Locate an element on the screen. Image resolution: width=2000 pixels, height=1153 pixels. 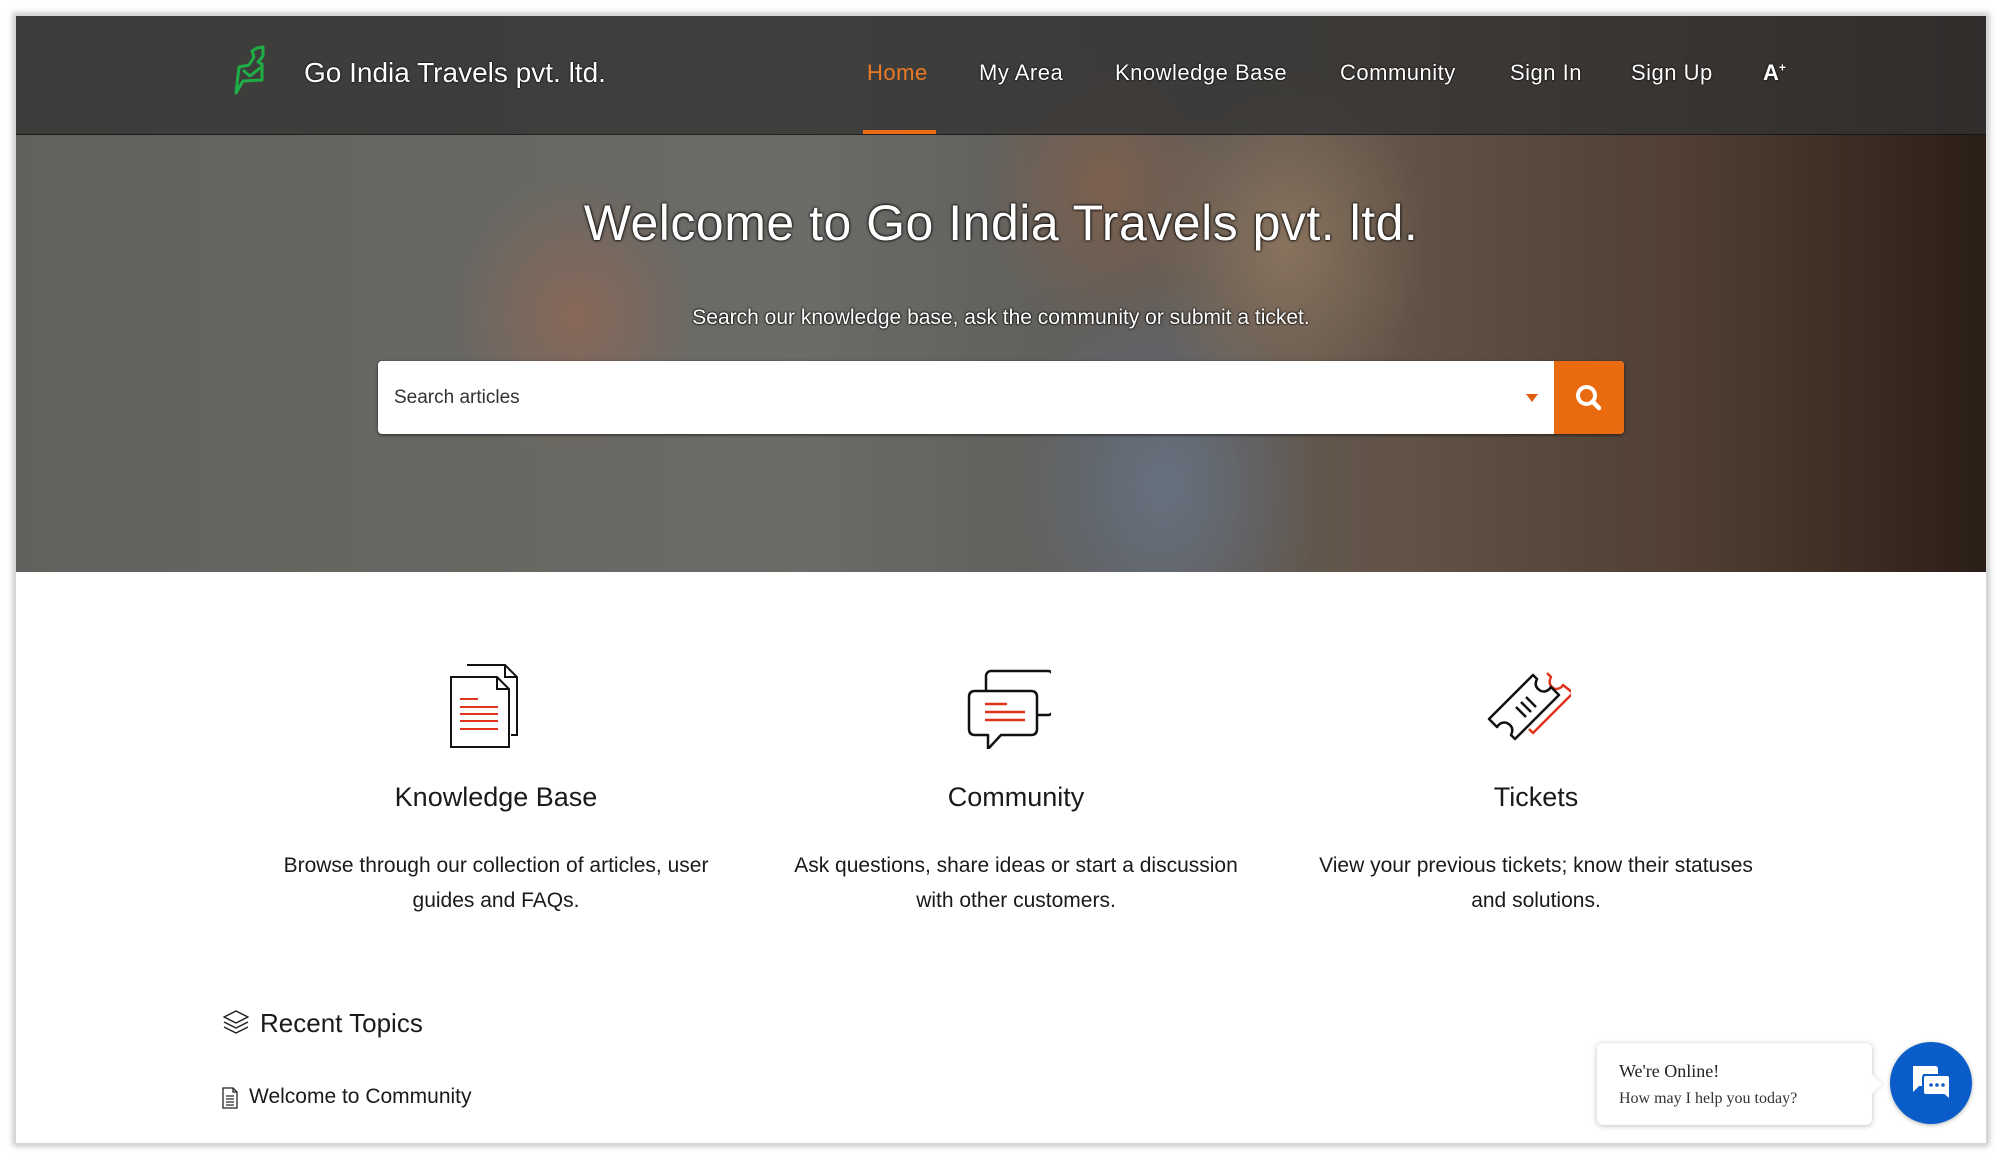
search-button is located at coordinates (1589, 397).